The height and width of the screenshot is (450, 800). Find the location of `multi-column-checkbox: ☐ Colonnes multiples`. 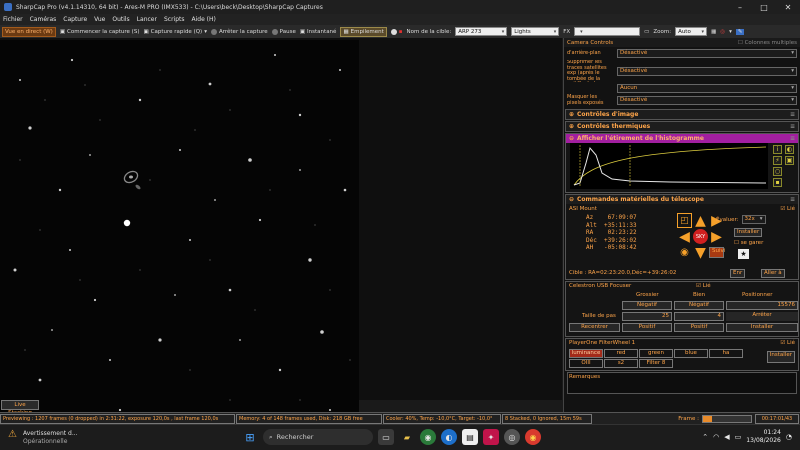

multi-column-checkbox: ☐ Colonnes multiples is located at coordinates (767, 43).